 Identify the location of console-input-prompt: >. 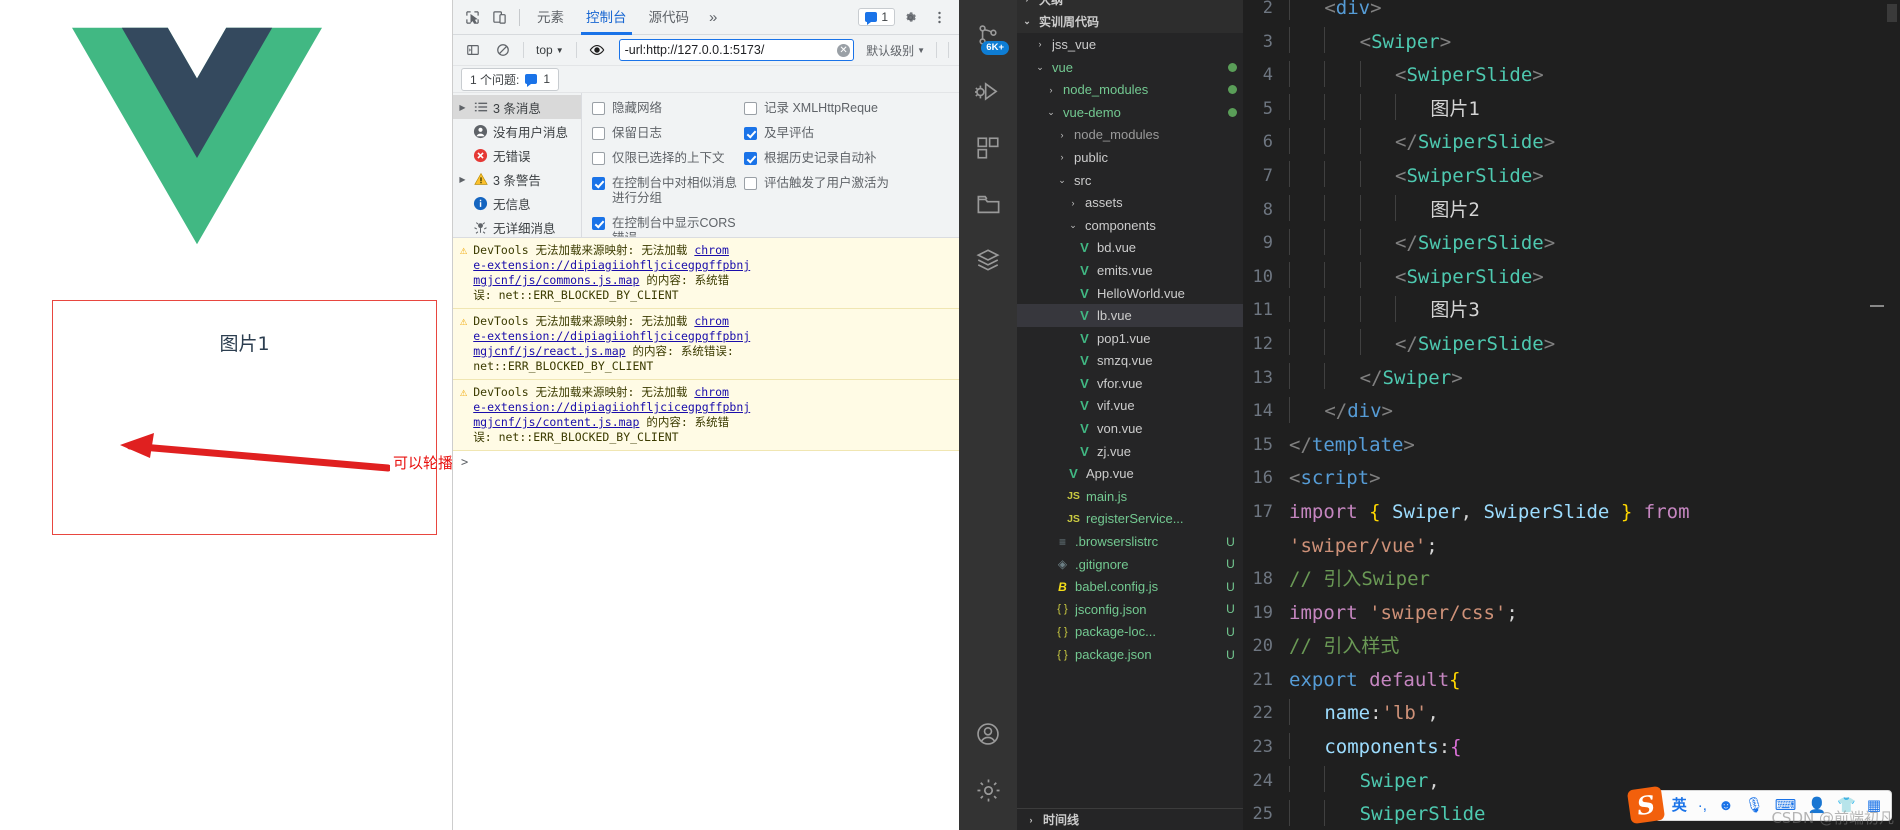
(706, 462).